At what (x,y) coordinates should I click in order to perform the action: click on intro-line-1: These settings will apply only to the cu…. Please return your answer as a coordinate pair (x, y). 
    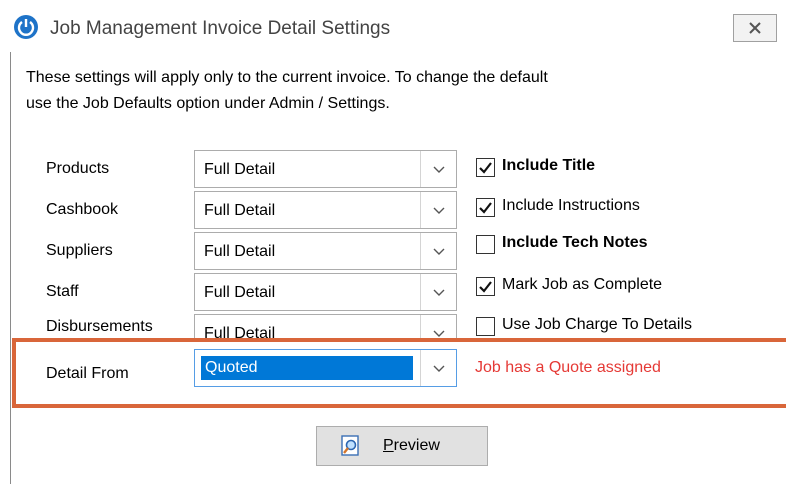
    Looking at the image, I should click on (287, 77).